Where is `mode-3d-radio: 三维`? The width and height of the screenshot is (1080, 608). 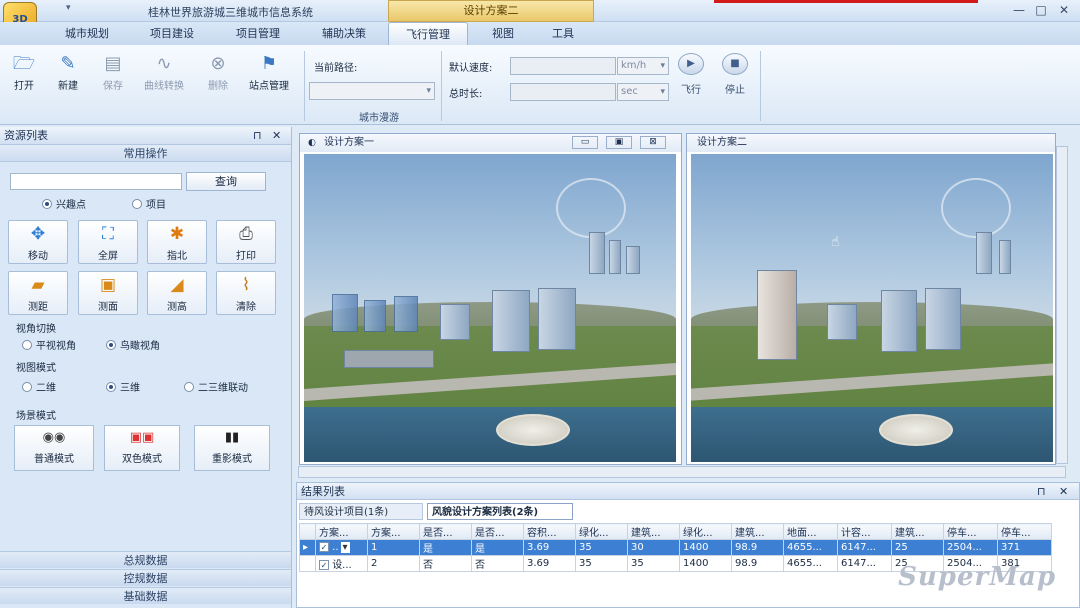
mode-3d-radio: 三维 is located at coordinates (123, 386).